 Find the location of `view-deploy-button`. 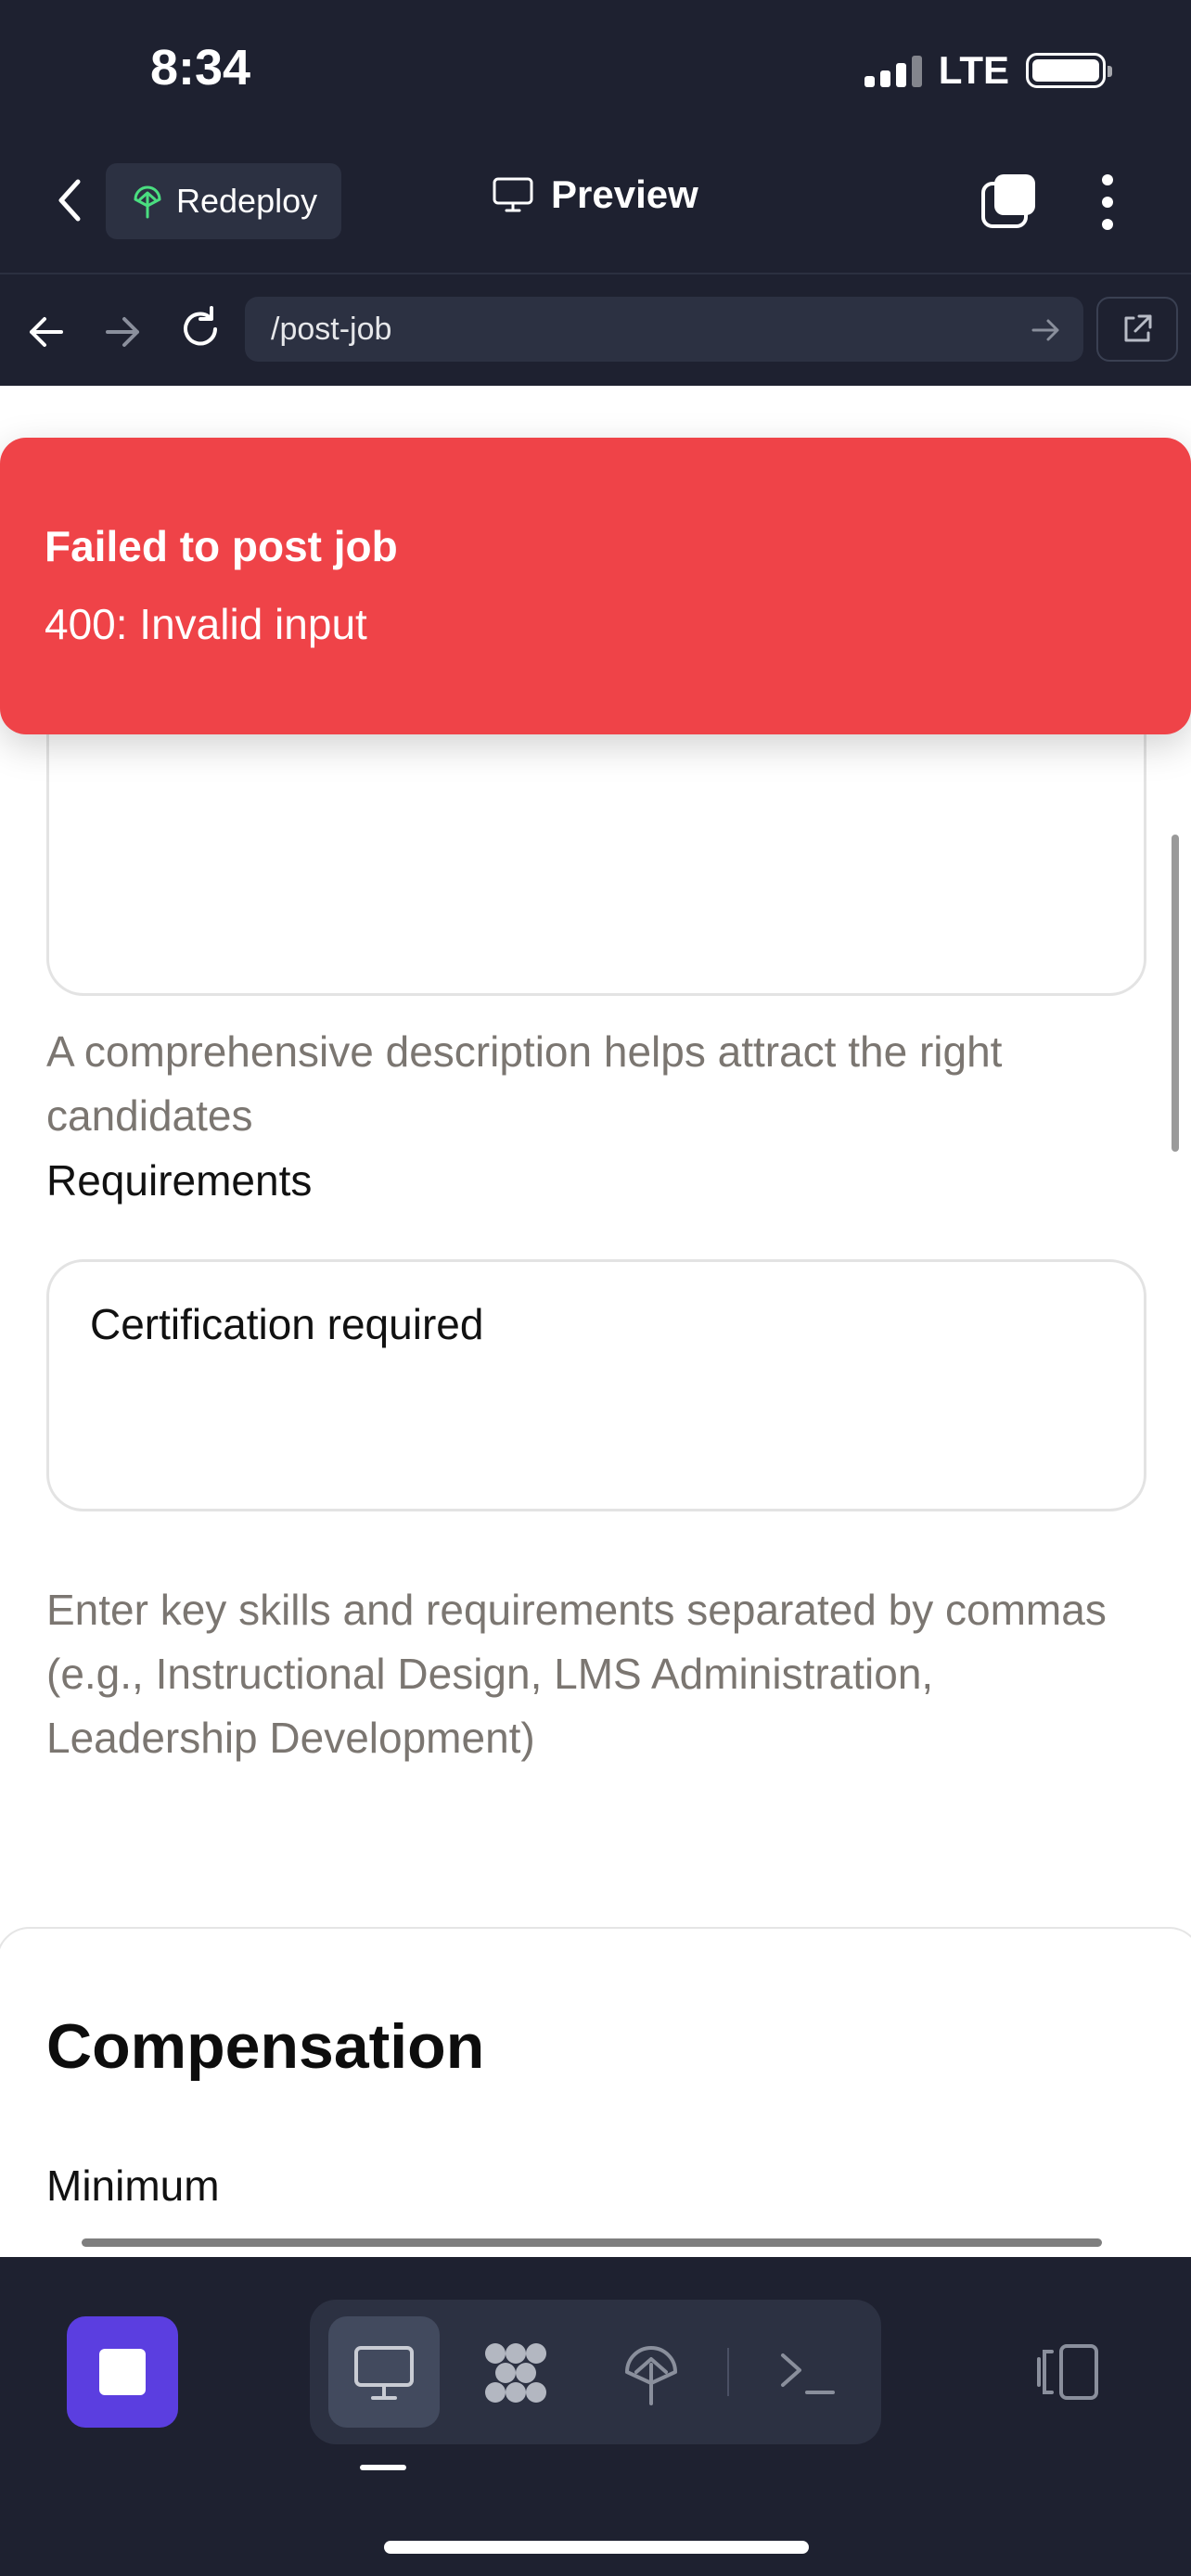

view-deploy-button is located at coordinates (651, 2372).